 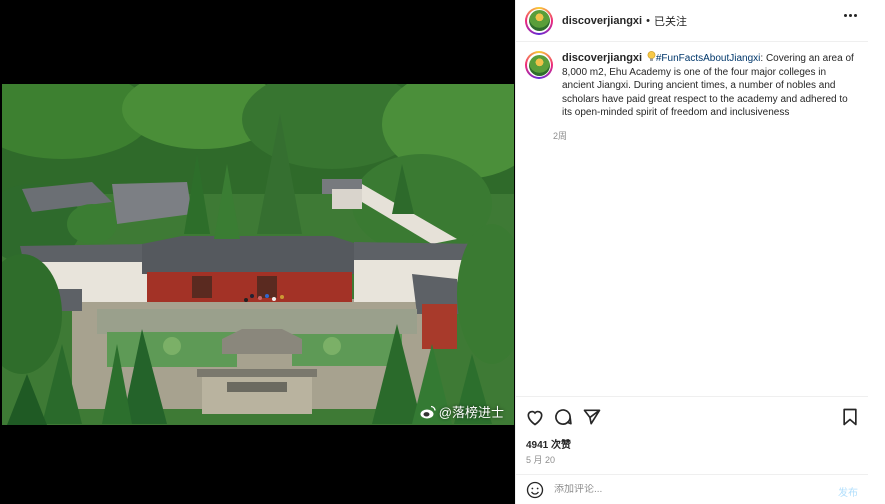 What do you see at coordinates (651, 56) in the screenshot?
I see `lightbulb-icon` at bounding box center [651, 56].